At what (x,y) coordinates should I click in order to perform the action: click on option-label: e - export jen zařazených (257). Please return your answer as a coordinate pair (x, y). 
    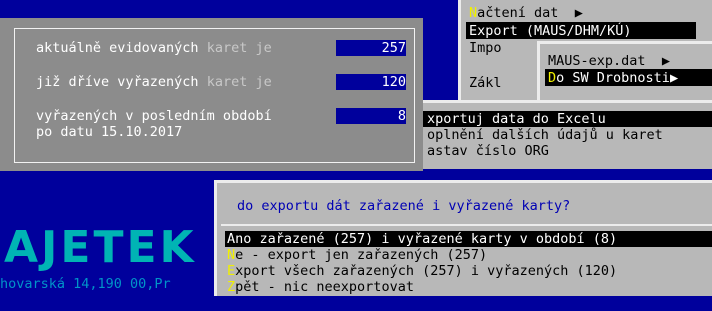
    Looking at the image, I should click on (361, 255).